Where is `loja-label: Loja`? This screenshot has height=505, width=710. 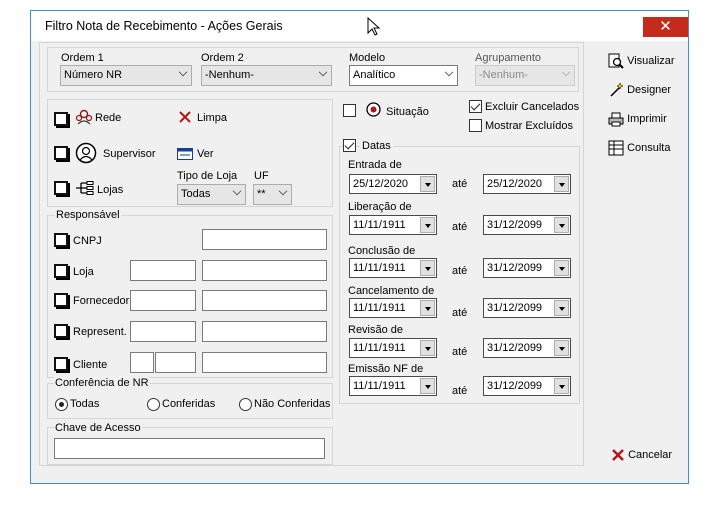
loja-label: Loja is located at coordinates (83, 272).